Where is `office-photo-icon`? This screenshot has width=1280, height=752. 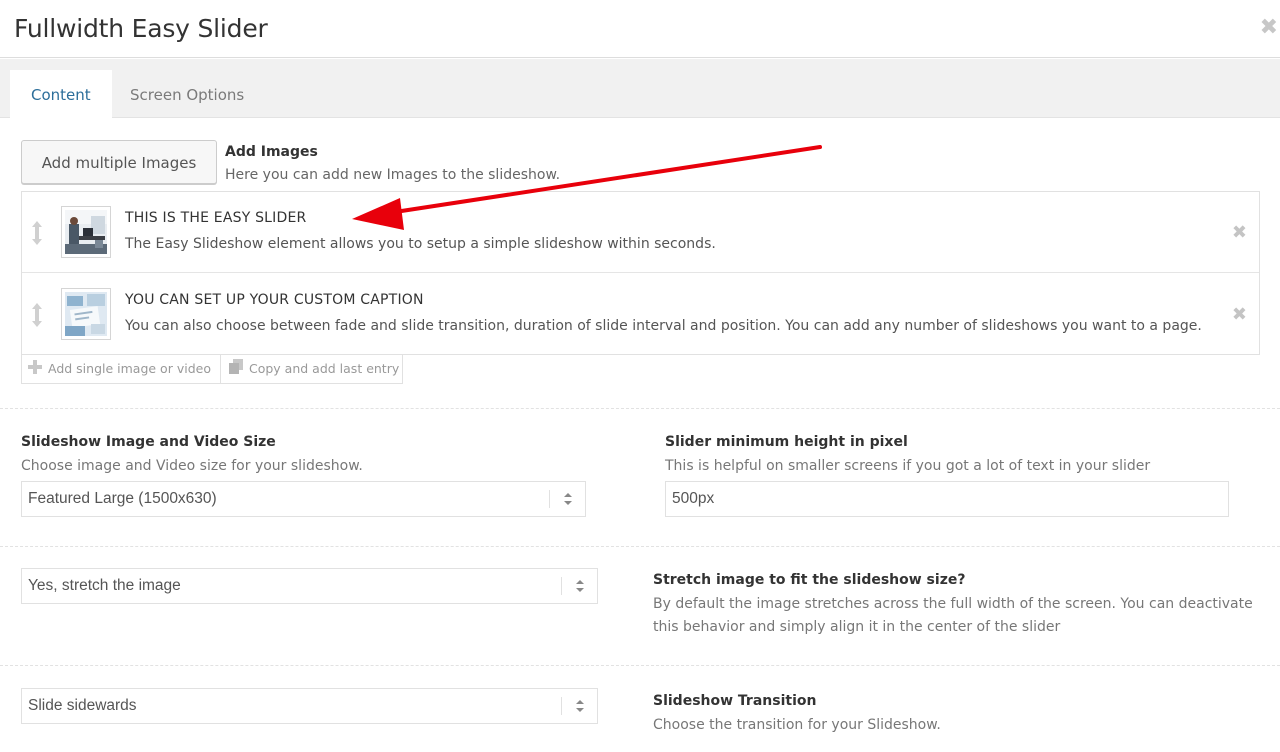 office-photo-icon is located at coordinates (86, 232).